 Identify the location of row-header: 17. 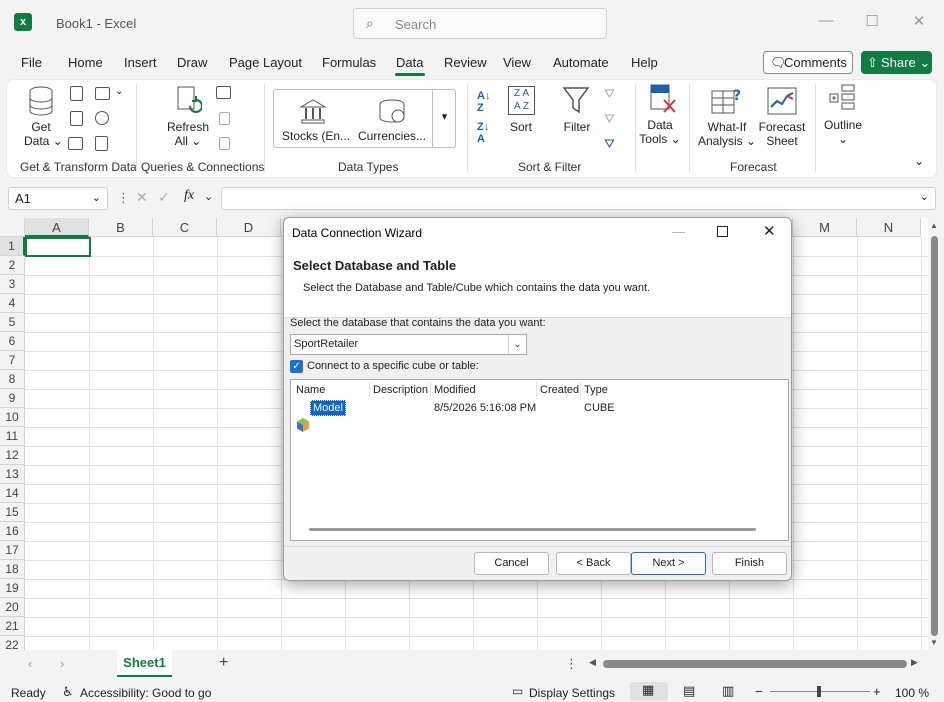
(12, 550).